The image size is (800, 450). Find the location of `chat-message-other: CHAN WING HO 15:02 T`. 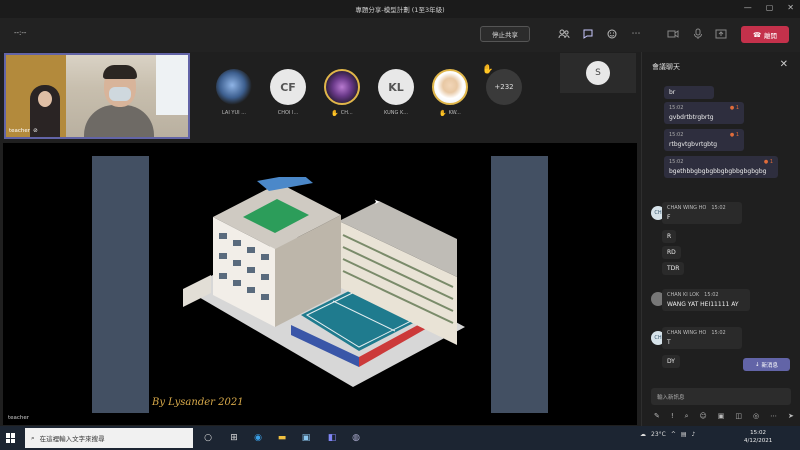

chat-message-other: CHAN WING HO 15:02 T is located at coordinates (702, 338).